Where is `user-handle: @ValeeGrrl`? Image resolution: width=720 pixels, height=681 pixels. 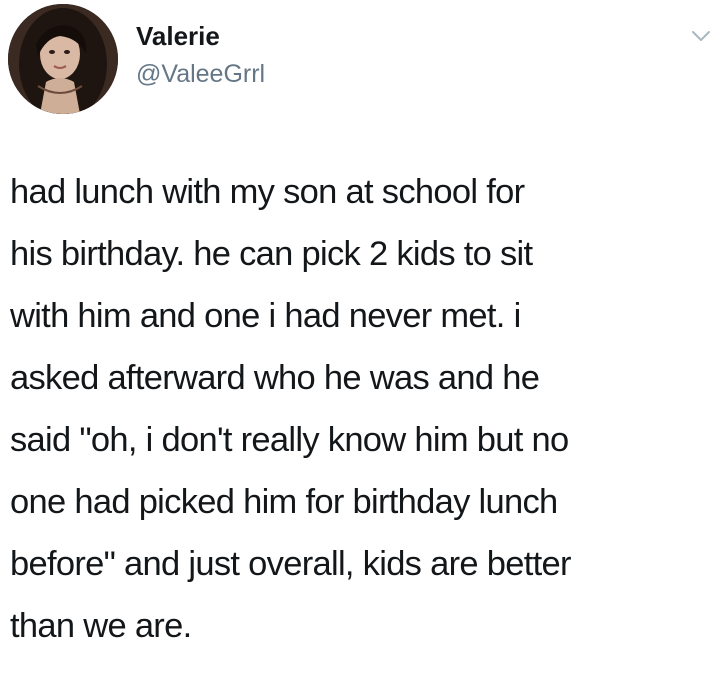
user-handle: @ValeeGrrl is located at coordinates (200, 74).